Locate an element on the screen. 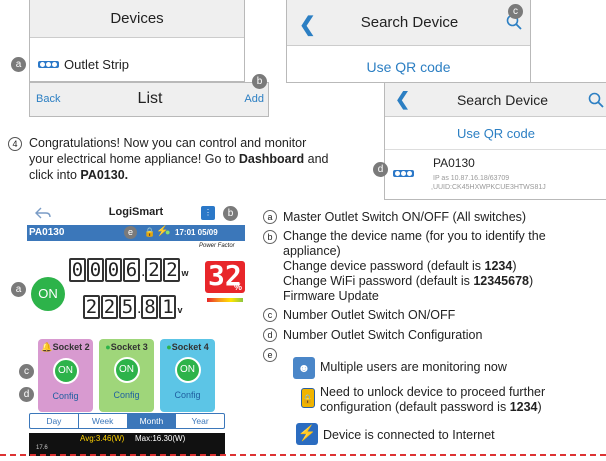  socket-4-on-button: ON is located at coordinates (187, 370).